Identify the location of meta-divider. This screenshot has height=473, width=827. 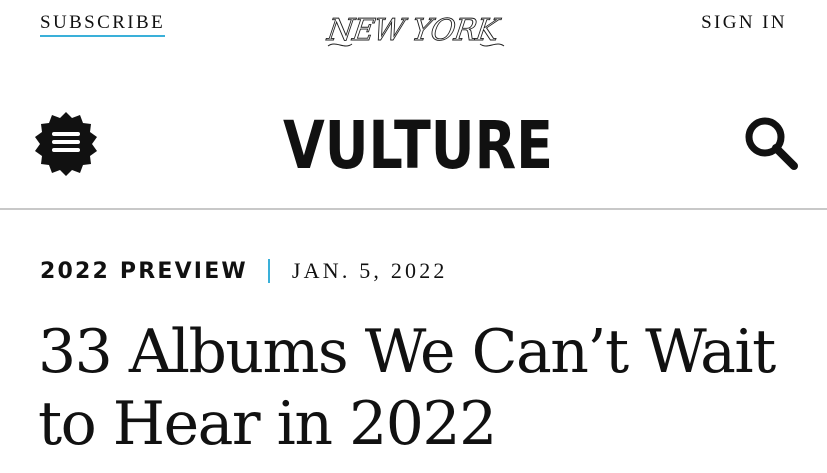
(268, 271).